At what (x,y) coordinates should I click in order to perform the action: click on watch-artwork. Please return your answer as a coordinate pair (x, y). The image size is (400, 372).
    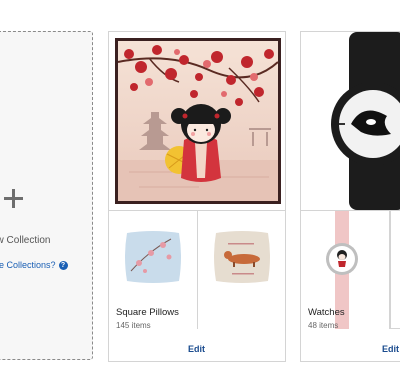
    Looking at the image, I should click on (350, 121).